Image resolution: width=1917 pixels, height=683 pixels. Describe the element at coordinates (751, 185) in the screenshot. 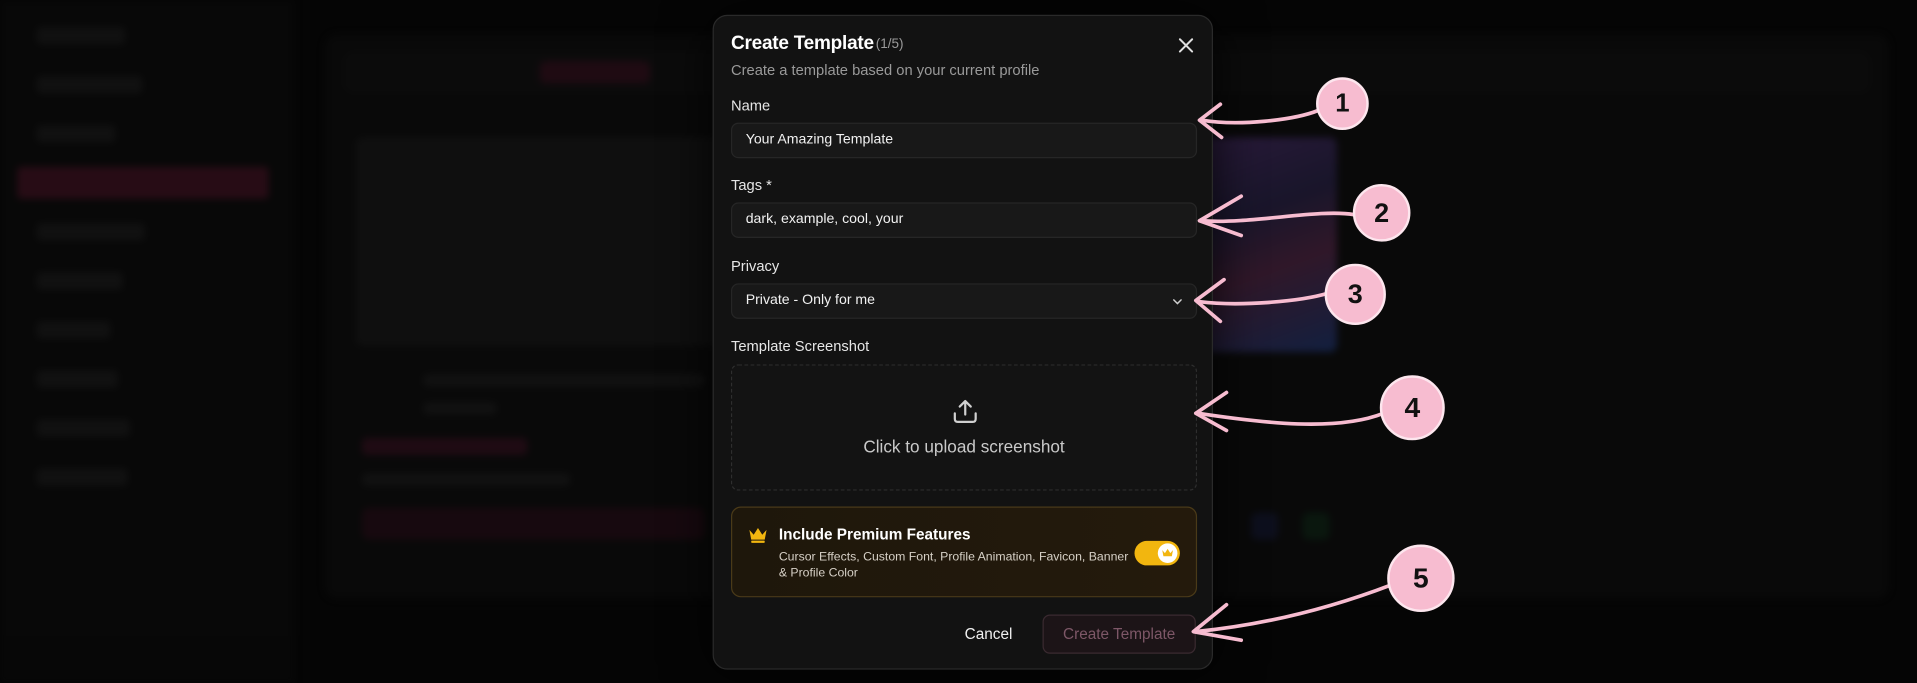

I see `tags-label: Tags *` at that location.